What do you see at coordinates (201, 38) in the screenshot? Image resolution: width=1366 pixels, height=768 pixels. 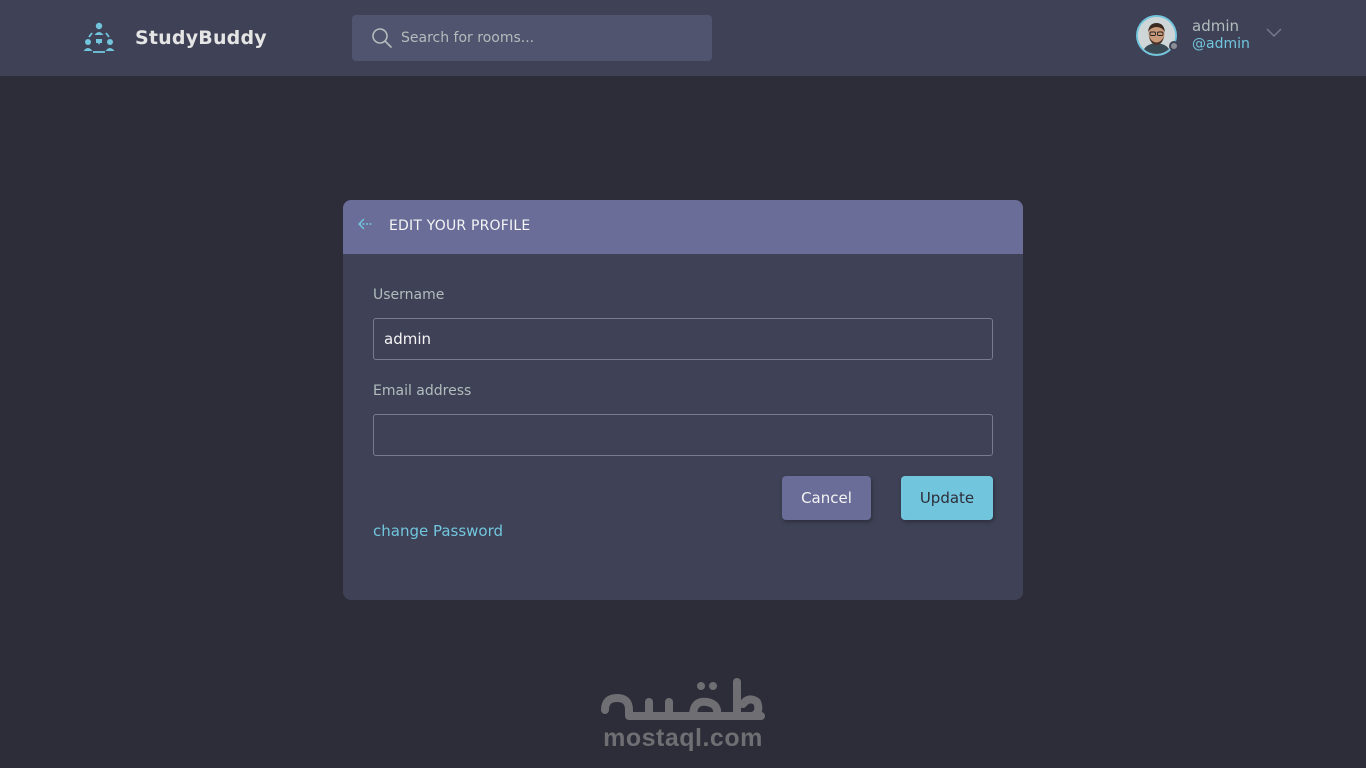 I see `brand-name: StudyBuddy` at bounding box center [201, 38].